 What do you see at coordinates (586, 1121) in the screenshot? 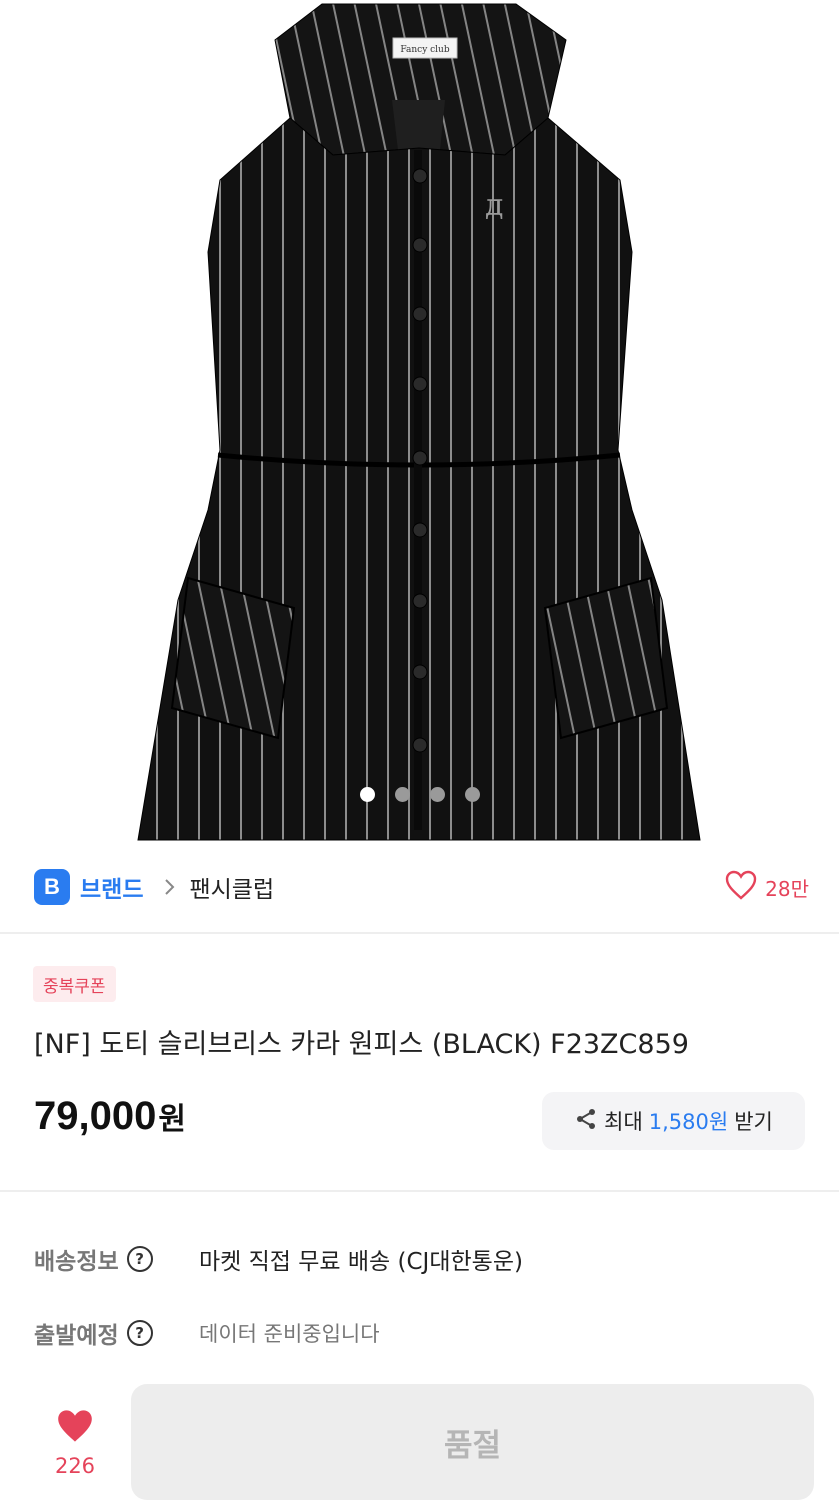
I see `share-icon` at bounding box center [586, 1121].